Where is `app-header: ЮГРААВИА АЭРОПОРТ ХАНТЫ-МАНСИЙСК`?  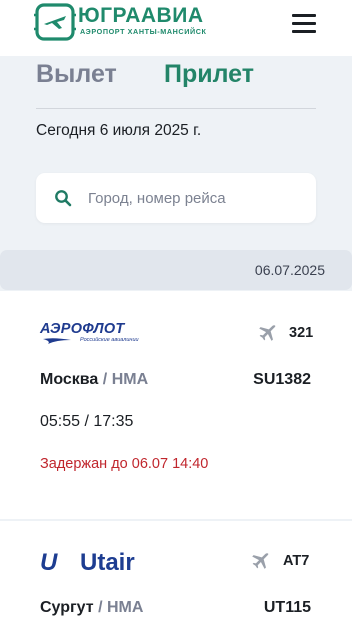
app-header: ЮГРААВИА АЭРОПОРТ ХАНТЫ-МАНСИЙСК is located at coordinates (176, 28).